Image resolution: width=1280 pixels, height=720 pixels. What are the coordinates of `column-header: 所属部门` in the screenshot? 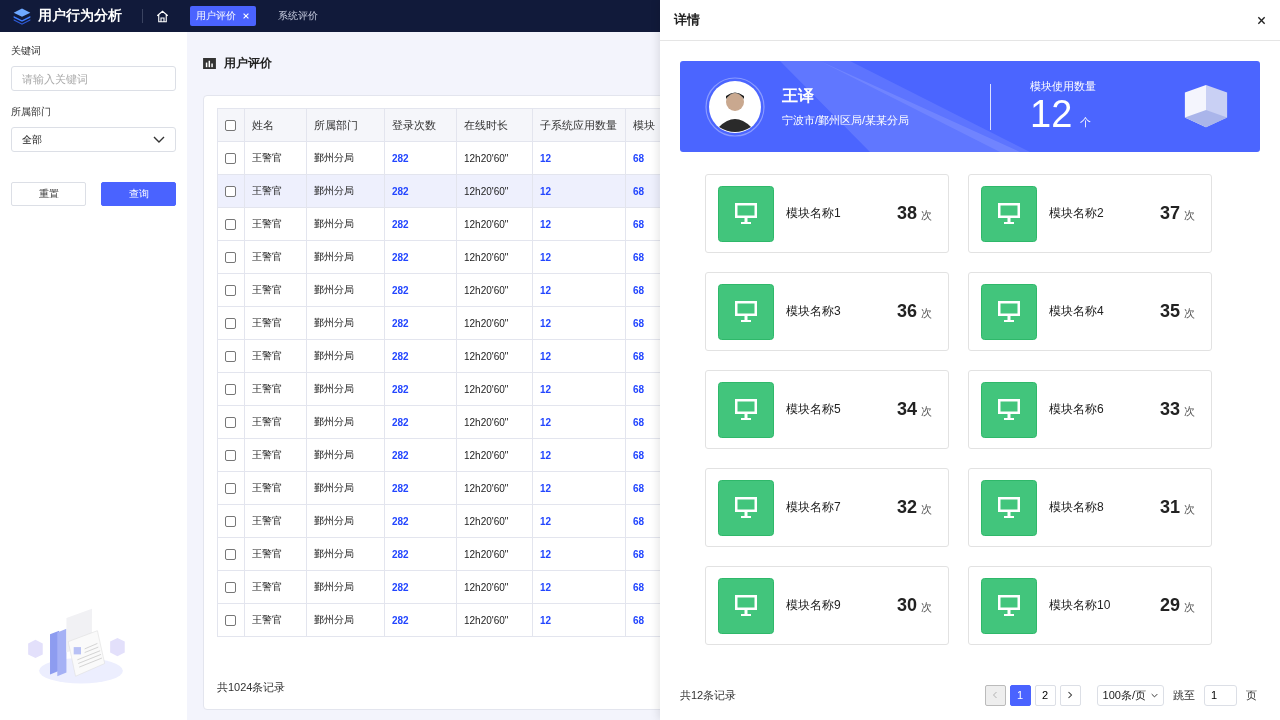 It's located at (345, 125).